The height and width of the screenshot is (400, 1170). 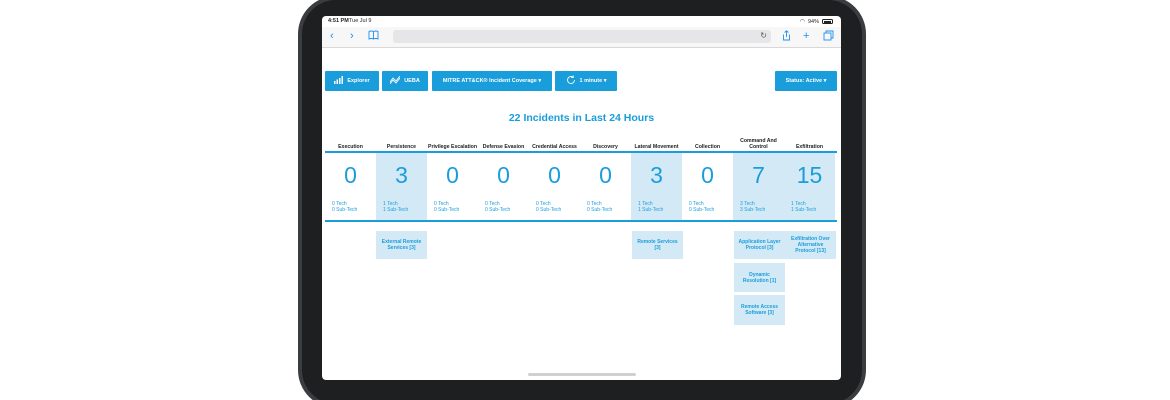 What do you see at coordinates (813, 21) in the screenshot?
I see `battery-percent: 94%` at bounding box center [813, 21].